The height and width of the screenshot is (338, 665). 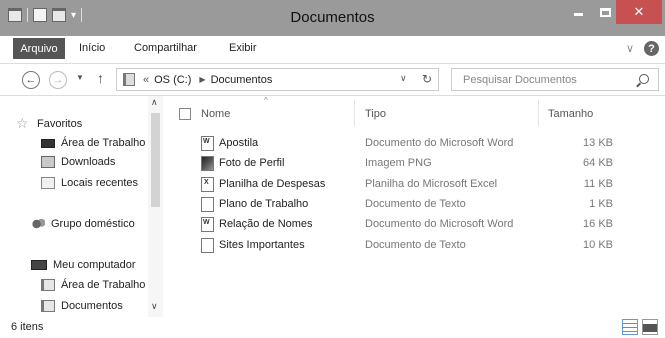 I want to click on minimize-button, so click(x=578, y=12).